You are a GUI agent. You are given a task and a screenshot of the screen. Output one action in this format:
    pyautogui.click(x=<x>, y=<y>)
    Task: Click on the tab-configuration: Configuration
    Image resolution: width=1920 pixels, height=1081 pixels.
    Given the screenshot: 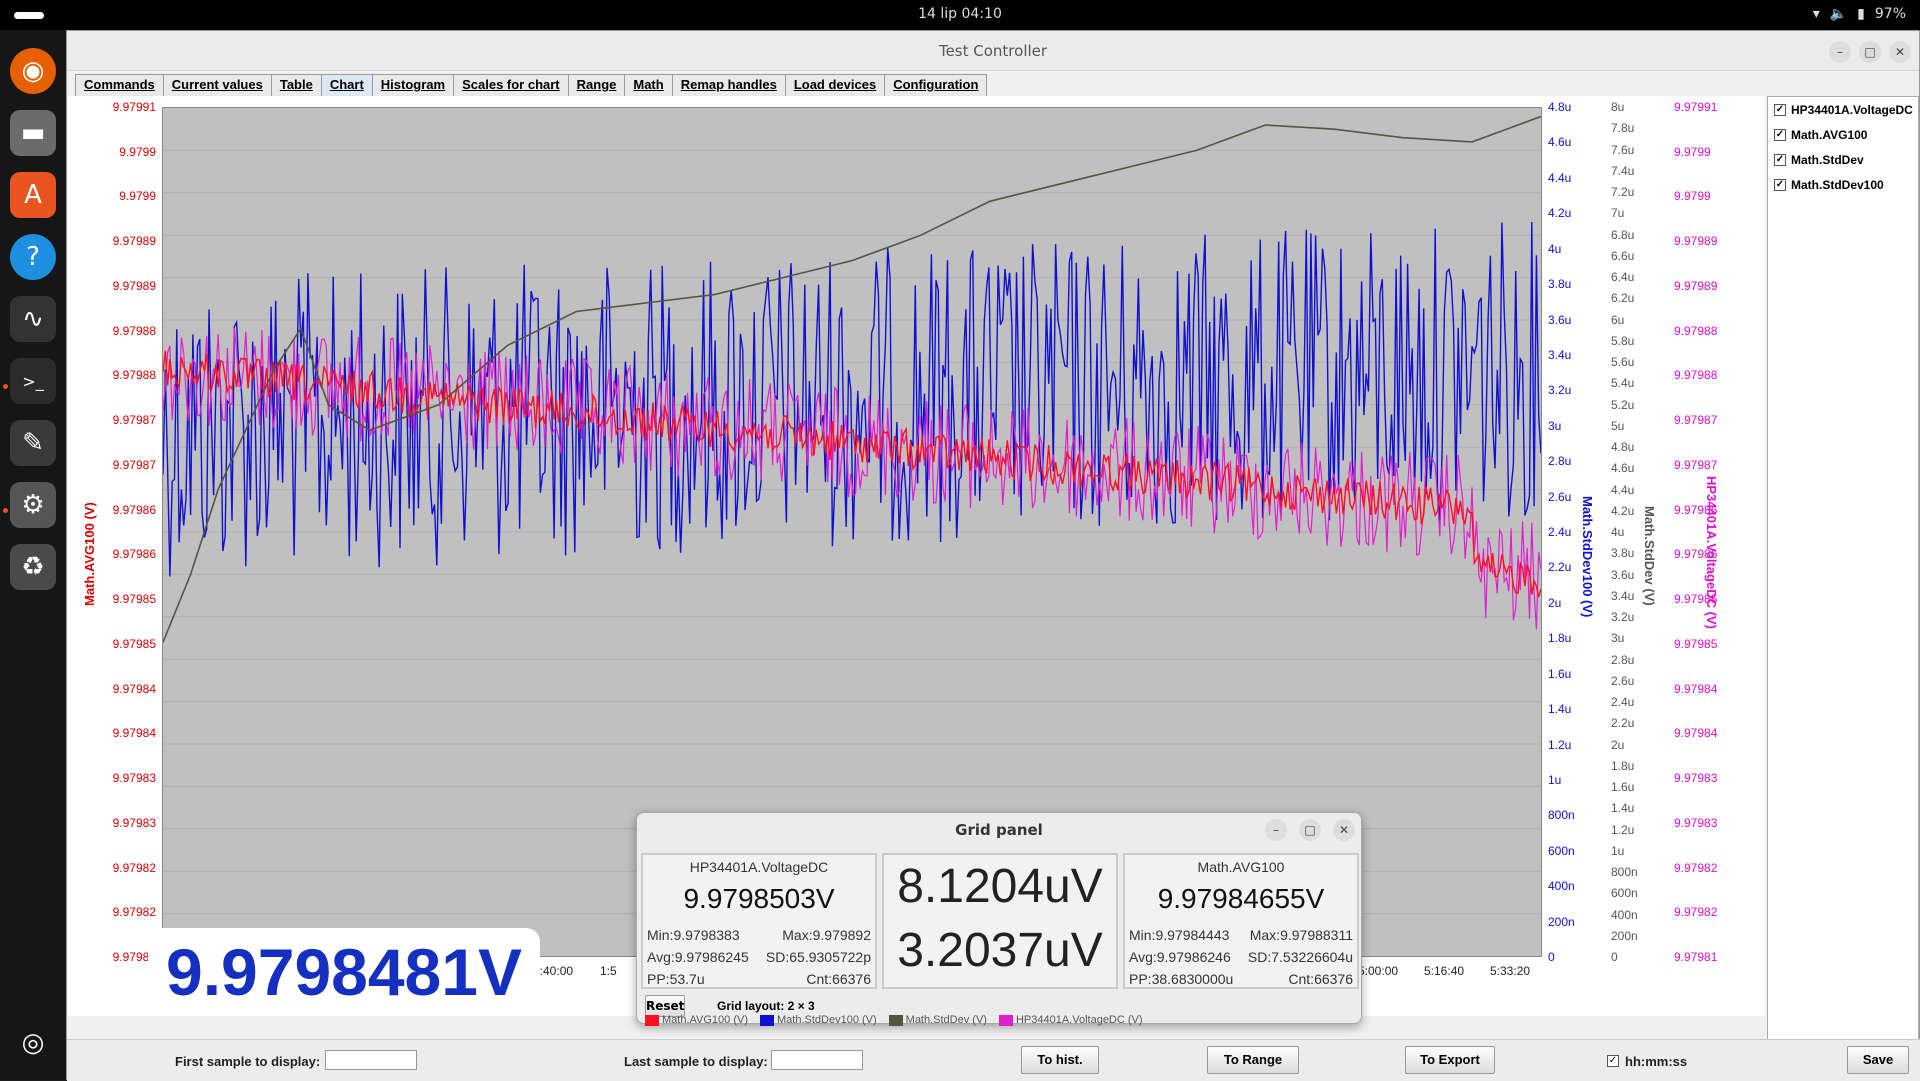 What is the action you would take?
    pyautogui.click(x=936, y=85)
    